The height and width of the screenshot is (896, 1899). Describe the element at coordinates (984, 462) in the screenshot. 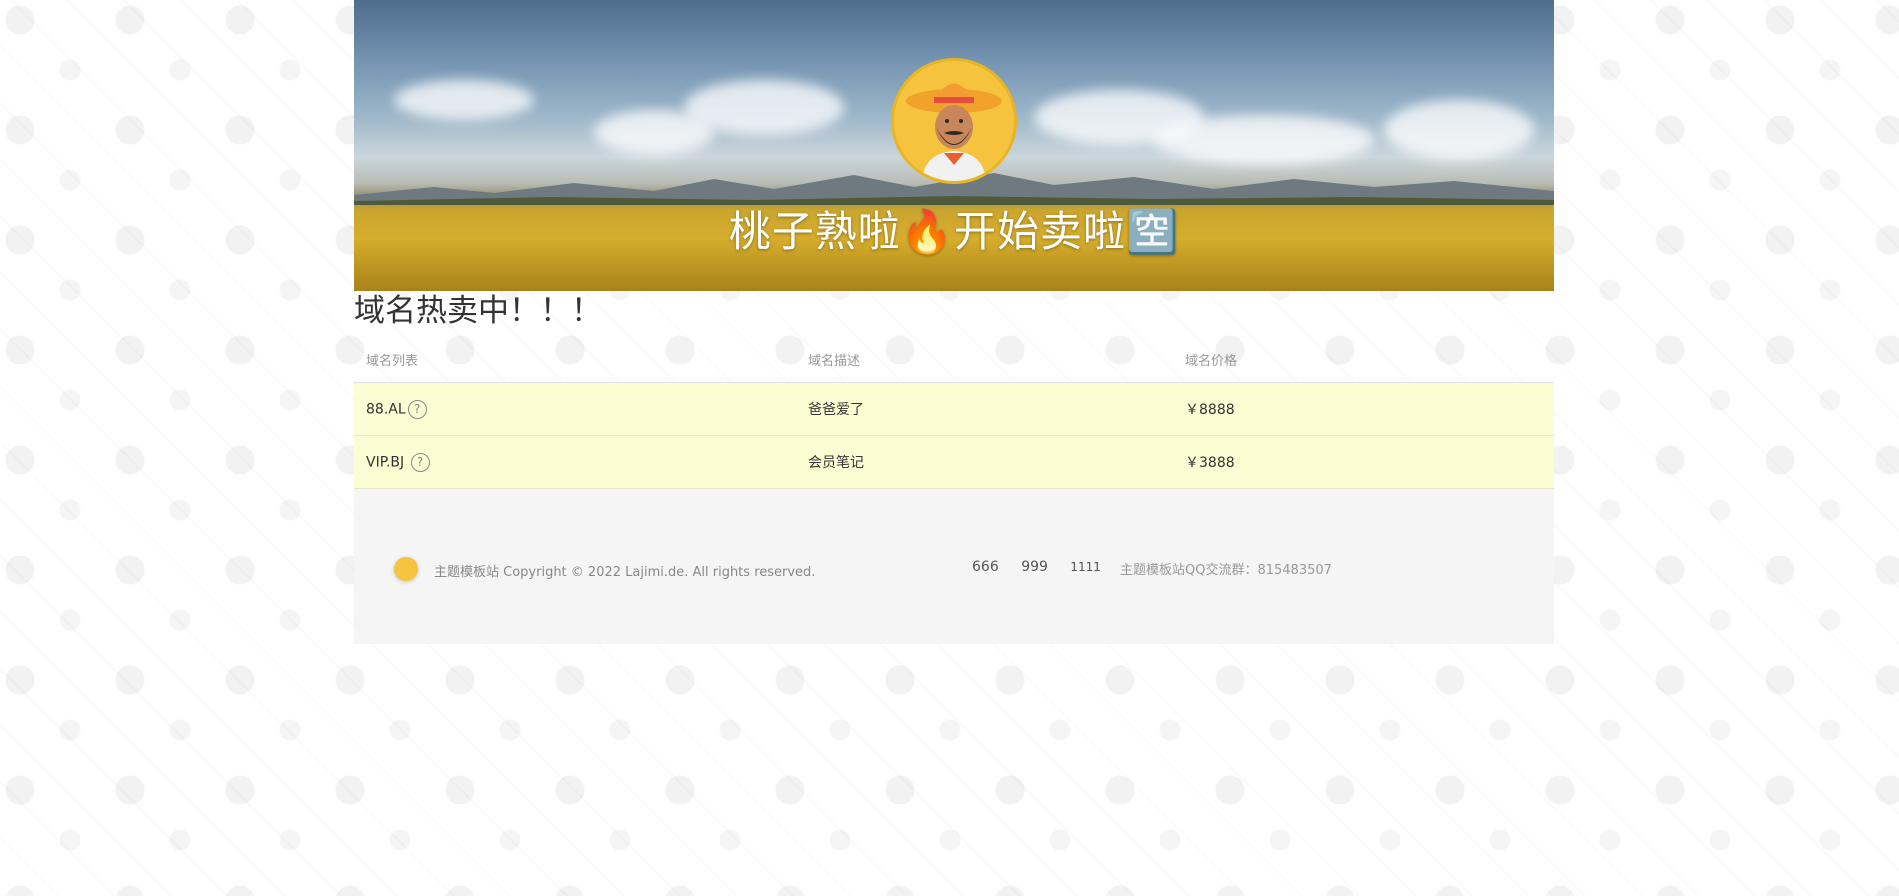

I see `description-cell: 会员笔记` at that location.